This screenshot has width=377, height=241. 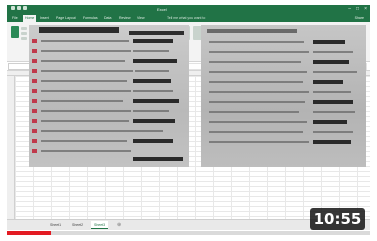 I want to click on sheet-tab-2: Sheet2, so click(x=77, y=225).